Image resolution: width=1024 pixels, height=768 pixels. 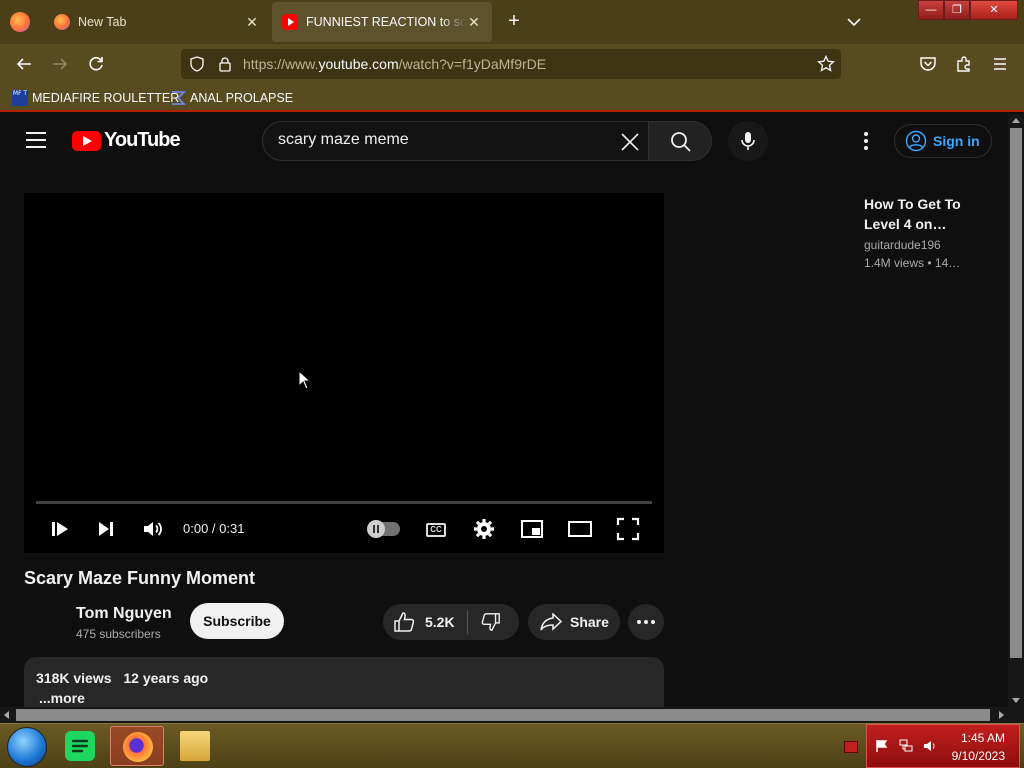 I want to click on forward-arrow-icon, so click(x=60, y=64).